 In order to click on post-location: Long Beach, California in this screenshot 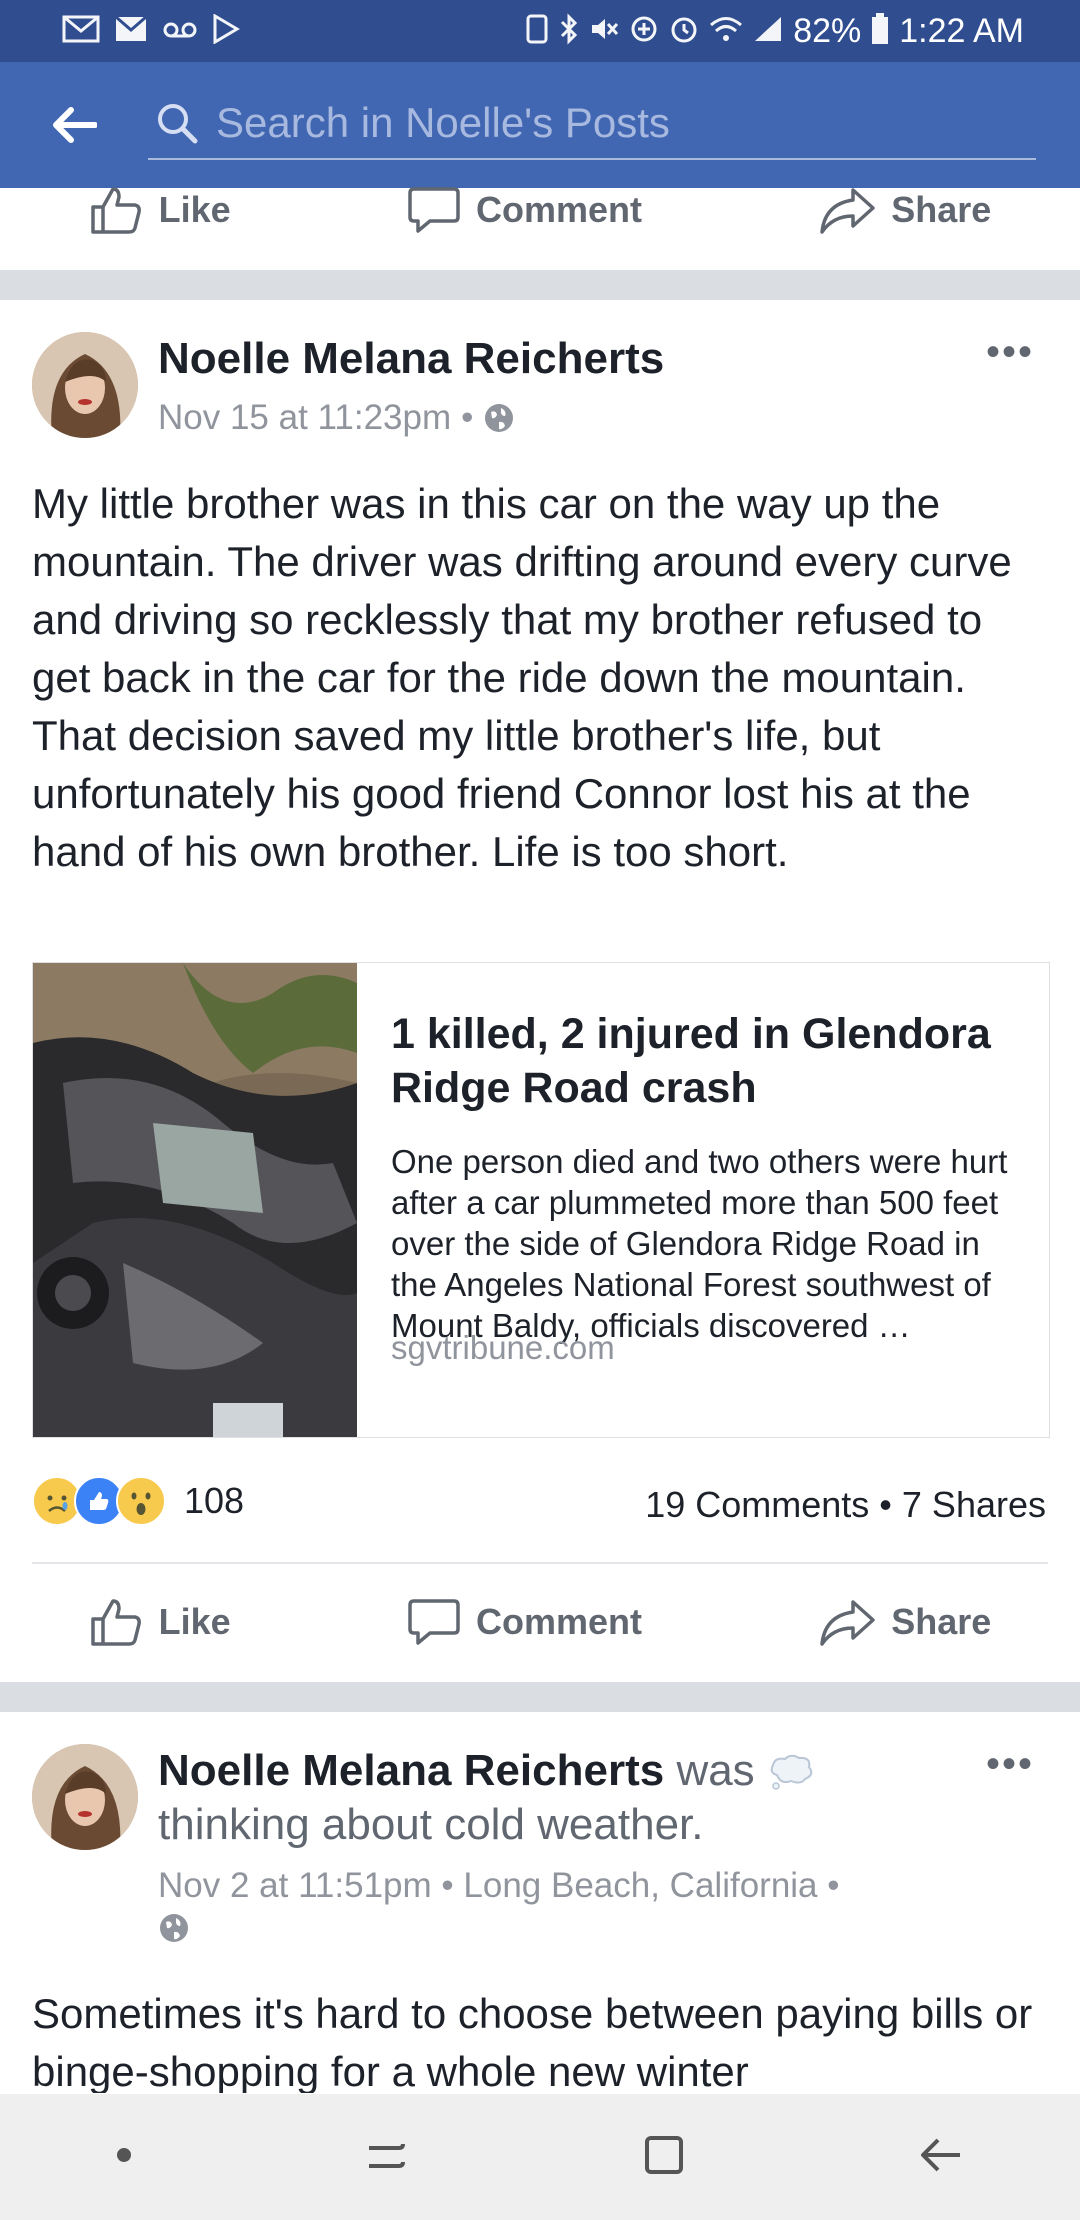, I will do `click(640, 1885)`.